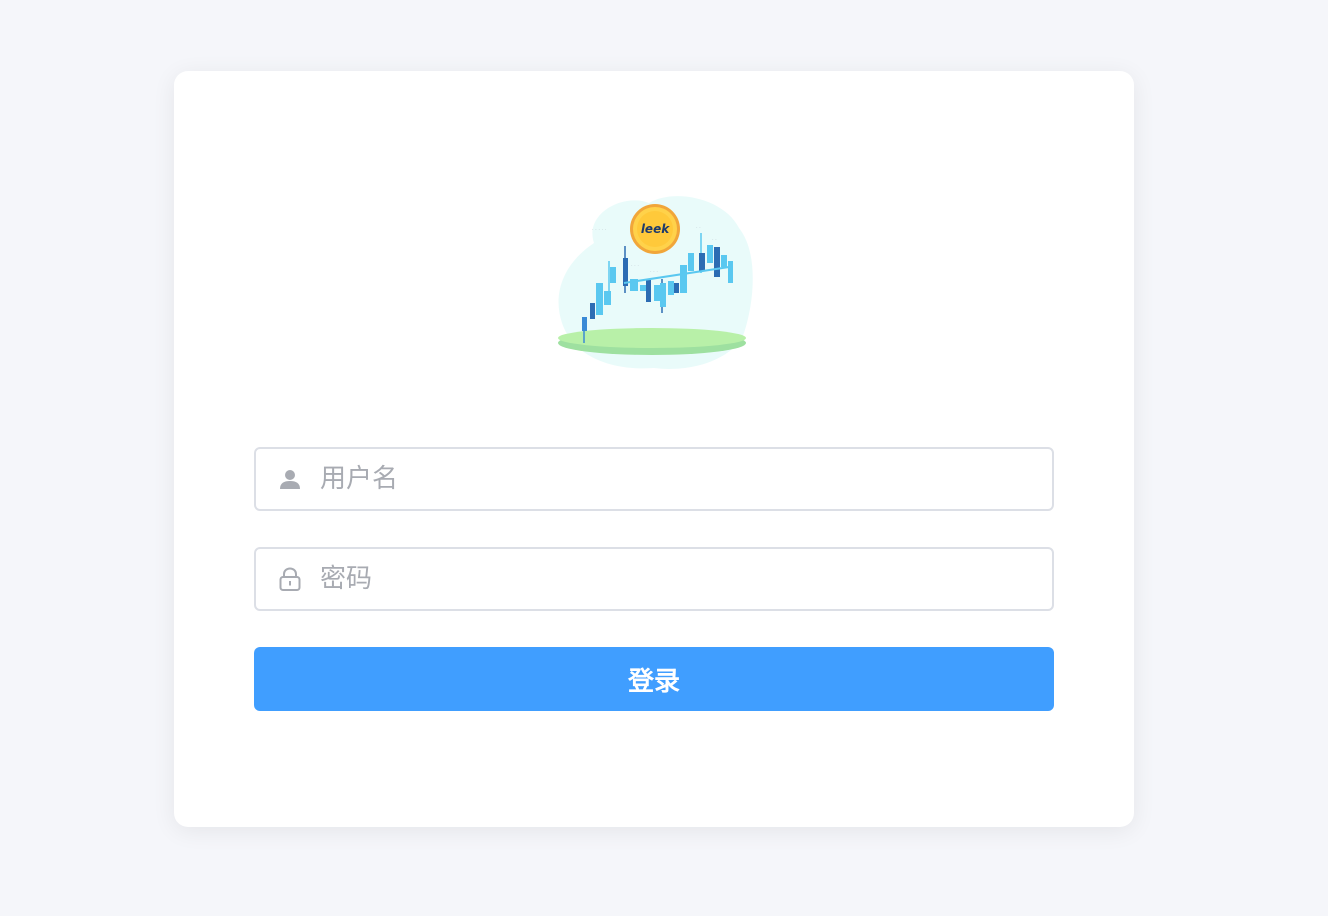 The image size is (1328, 916). What do you see at coordinates (290, 579) in the screenshot?
I see `lock-icon` at bounding box center [290, 579].